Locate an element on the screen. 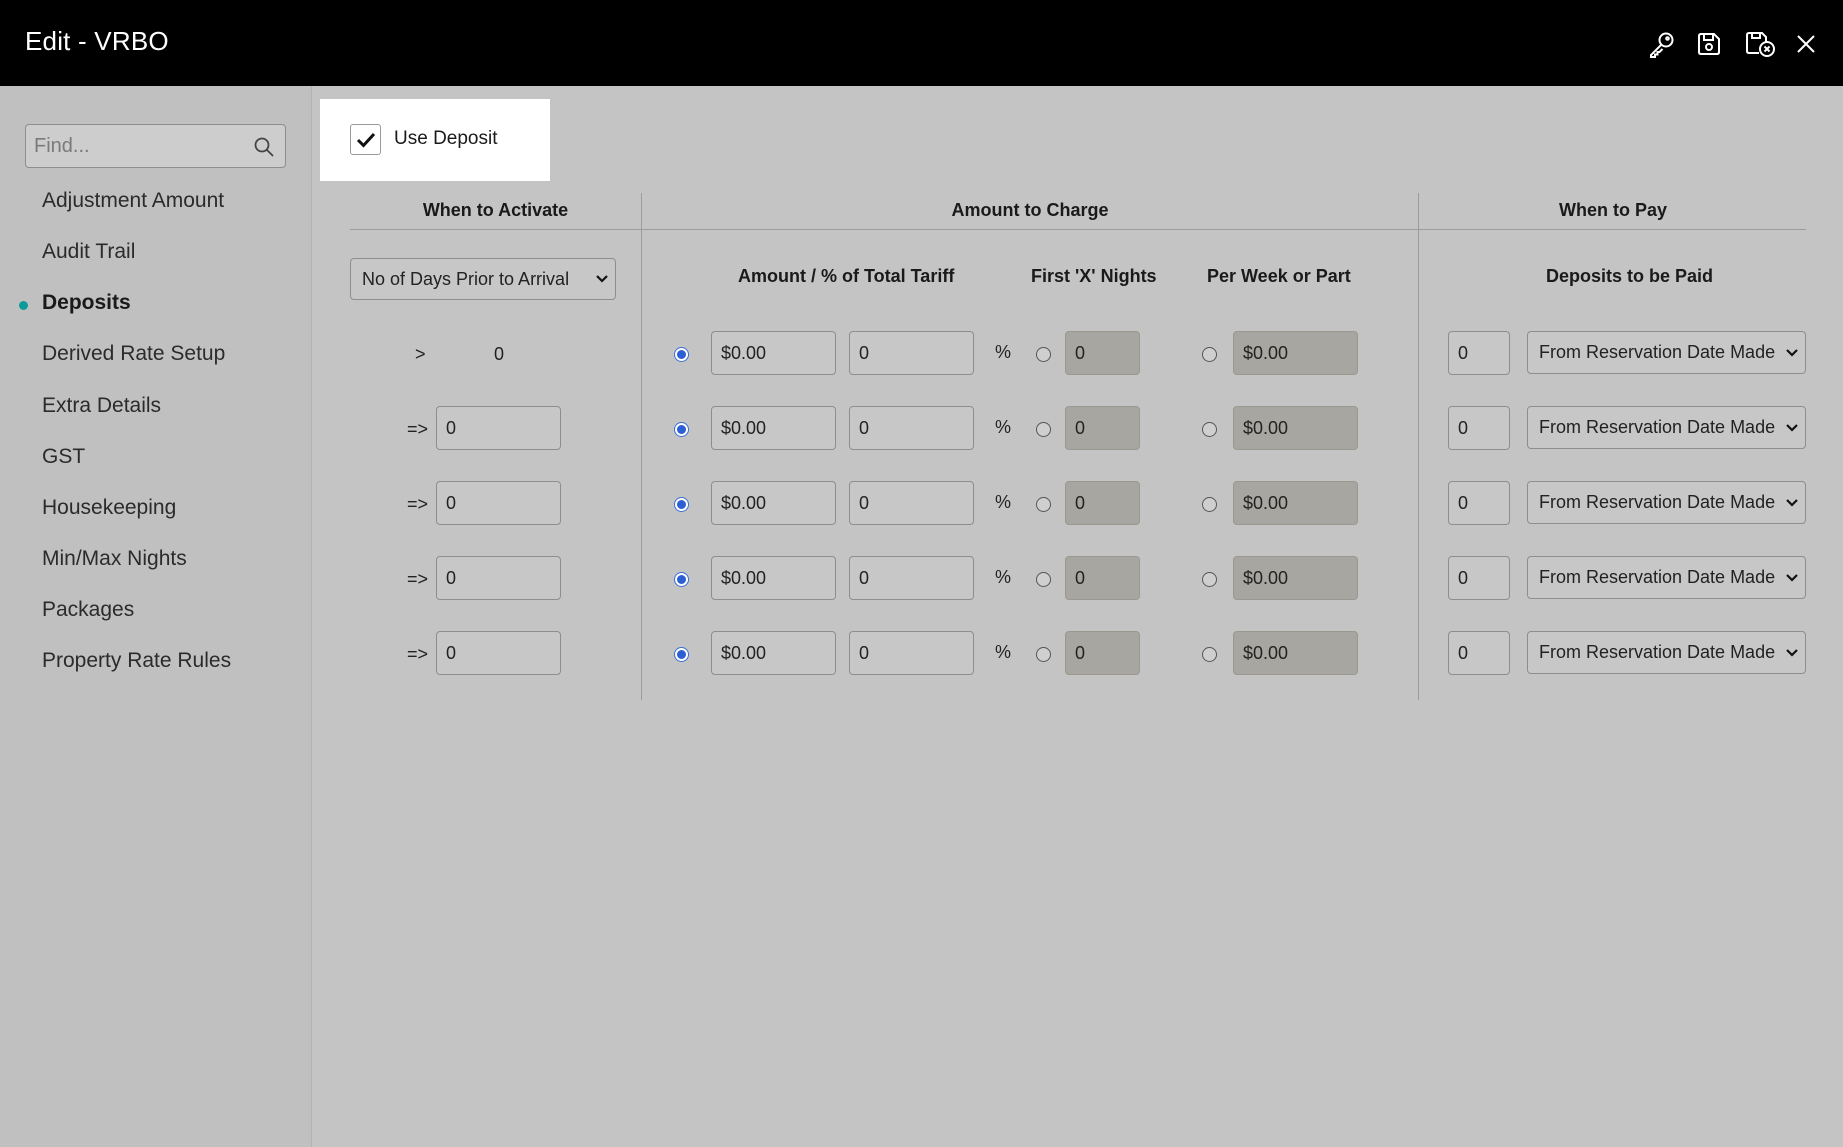 The width and height of the screenshot is (1843, 1147). subheader-amount-pct: Amount / % of Total Tariff is located at coordinates (846, 276).